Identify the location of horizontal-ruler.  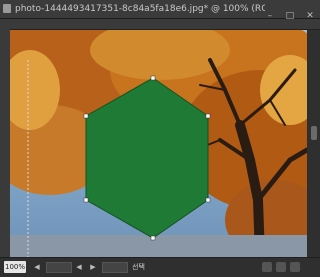
(160, 24).